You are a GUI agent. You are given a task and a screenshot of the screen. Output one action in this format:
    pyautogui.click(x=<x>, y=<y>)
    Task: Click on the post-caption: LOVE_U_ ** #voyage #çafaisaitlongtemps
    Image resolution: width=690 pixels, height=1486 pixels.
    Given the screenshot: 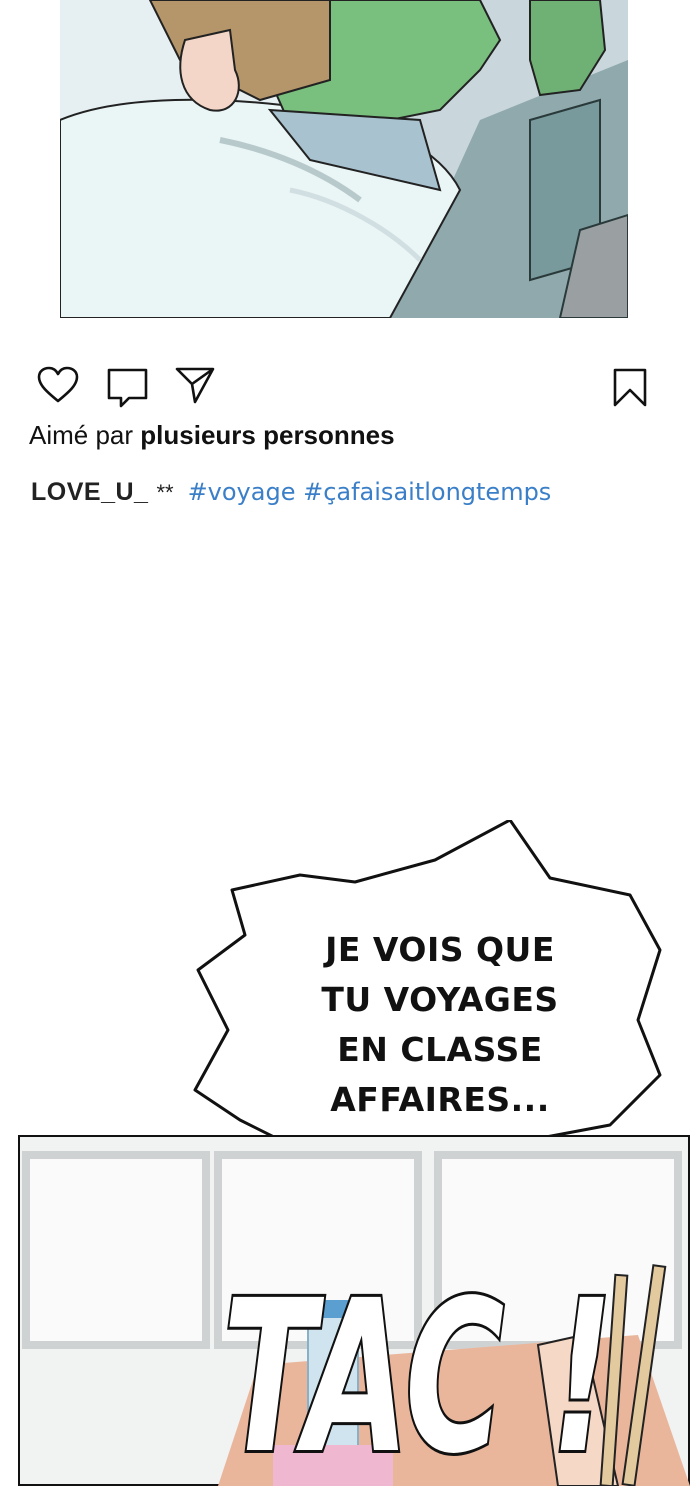 What is the action you would take?
    pyautogui.click(x=291, y=492)
    